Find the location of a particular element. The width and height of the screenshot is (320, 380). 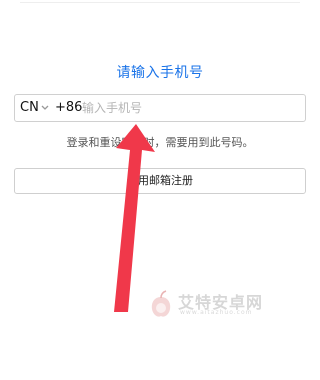

top-divider is located at coordinates (160, 2).